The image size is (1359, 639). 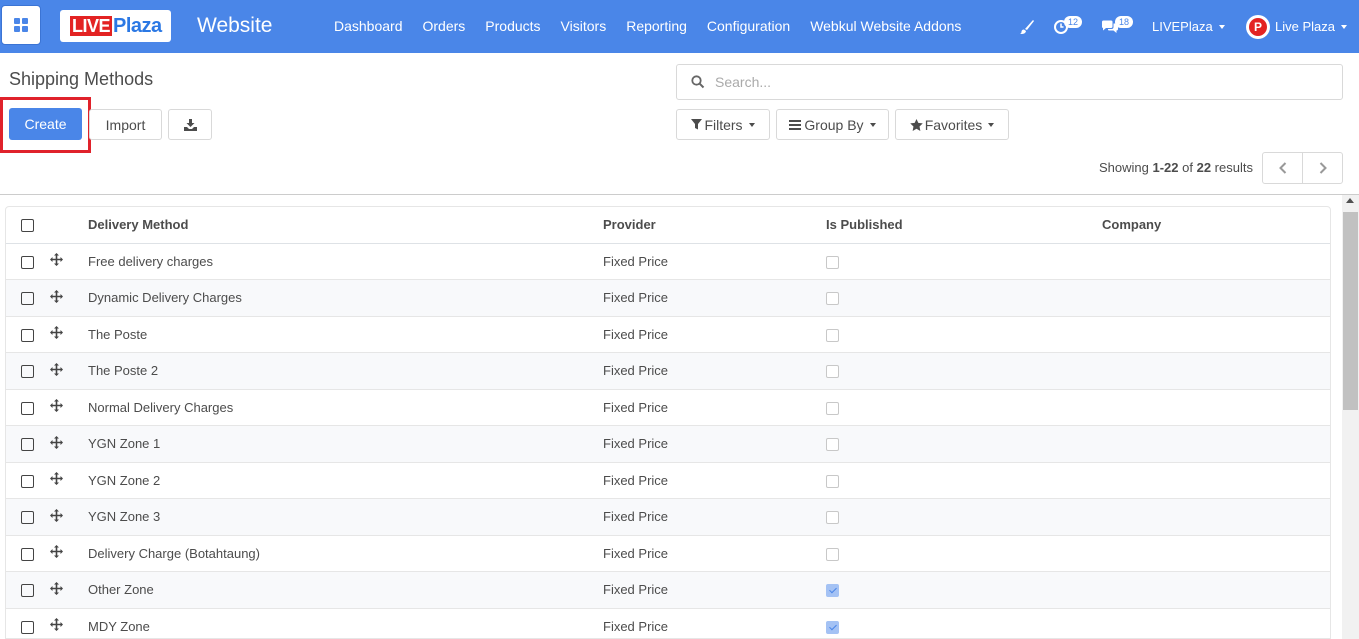 I want to click on user-name: Live Plaza, so click(x=1305, y=26).